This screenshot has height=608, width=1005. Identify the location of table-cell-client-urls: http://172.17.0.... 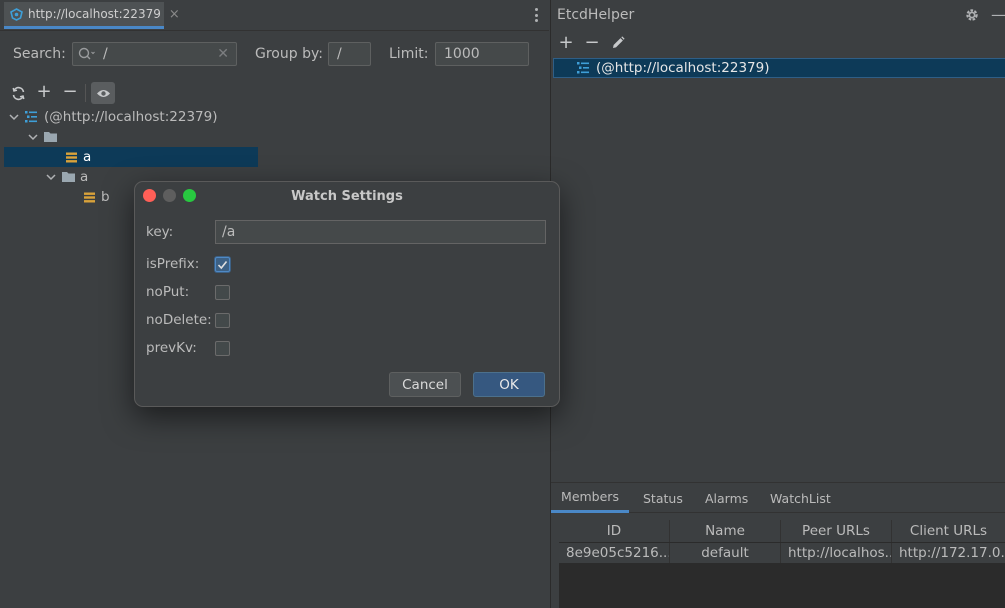
(948, 553).